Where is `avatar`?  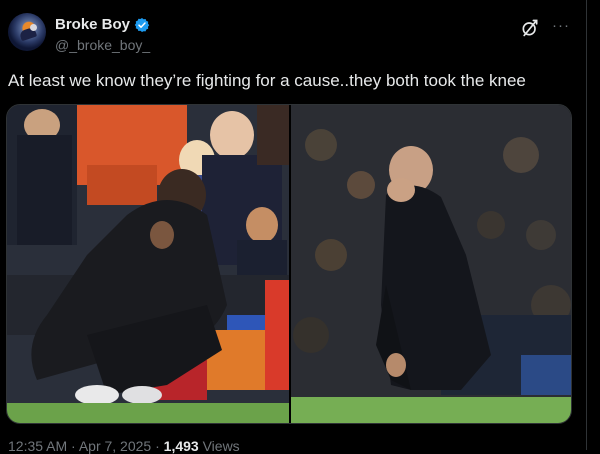 avatar is located at coordinates (27, 32).